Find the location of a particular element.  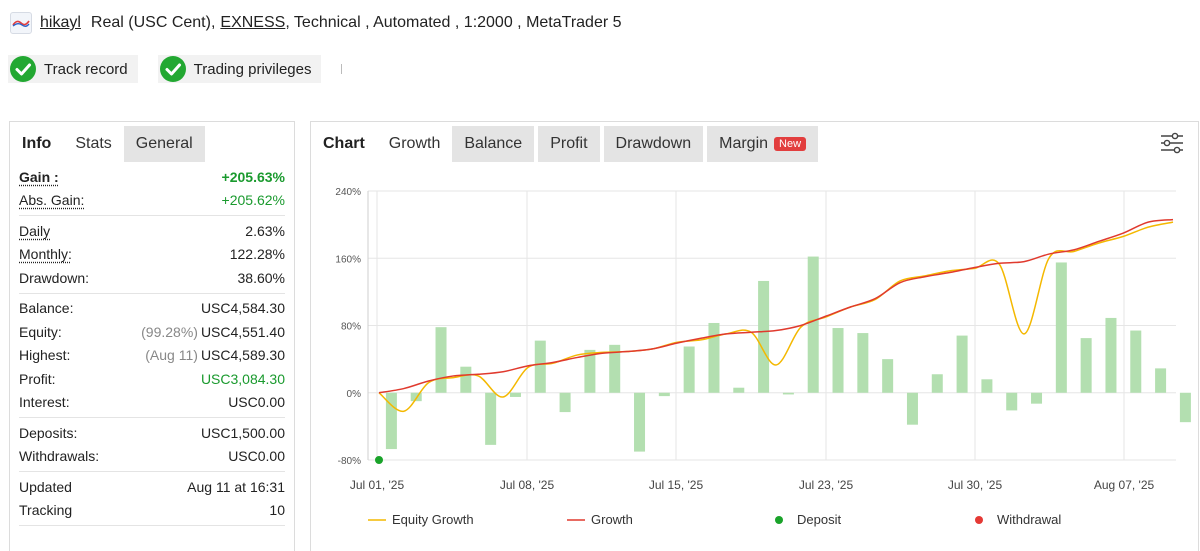

stat-value-text: USC0.00 is located at coordinates (256, 402).